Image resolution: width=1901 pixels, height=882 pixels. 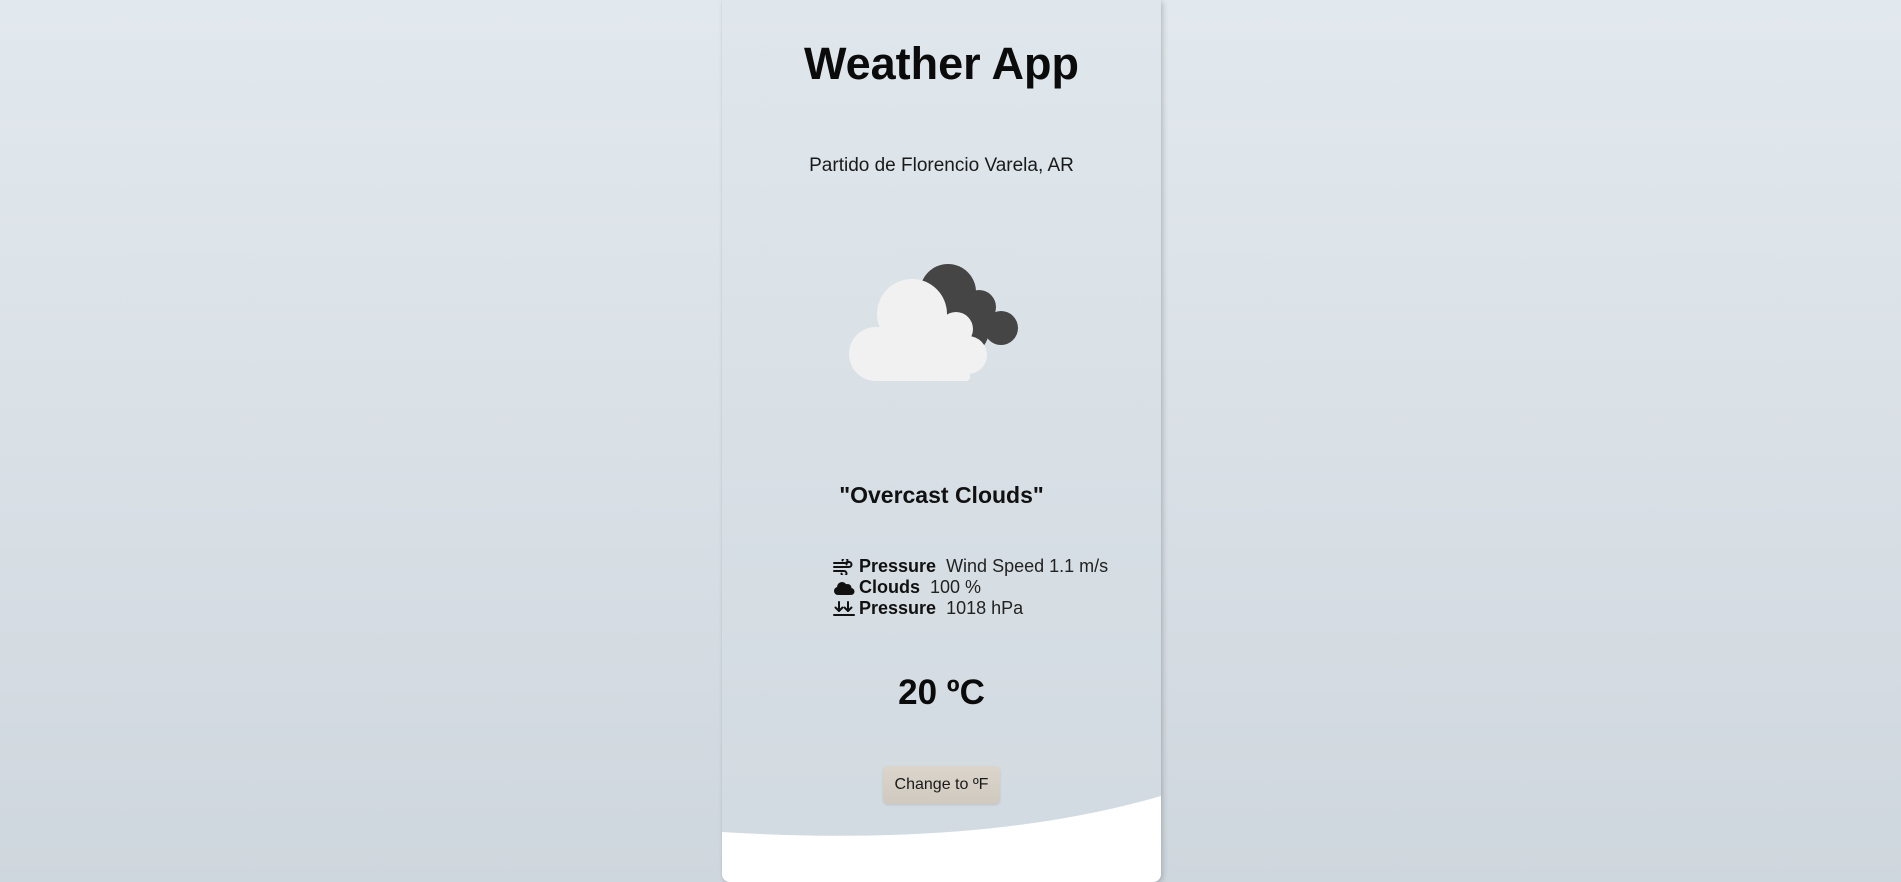 I want to click on pressure-icon, so click(x=844, y=609).